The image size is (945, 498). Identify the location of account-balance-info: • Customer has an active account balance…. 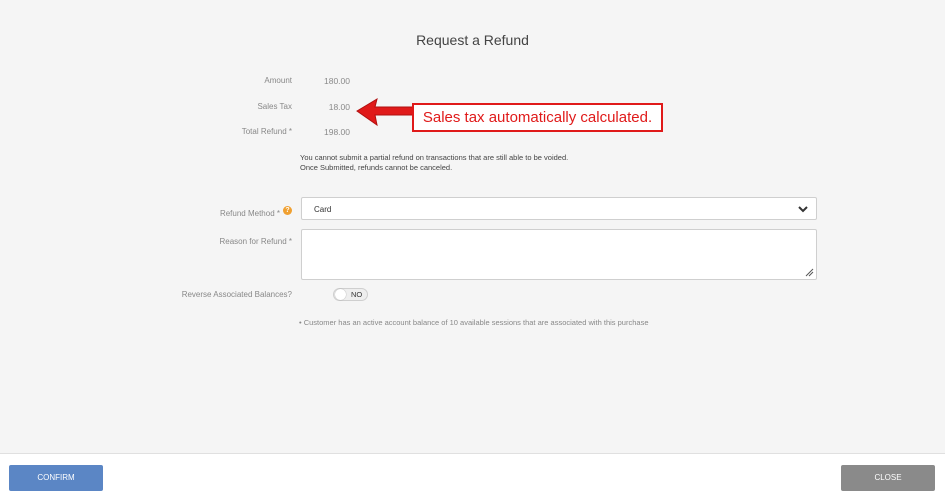
(474, 322).